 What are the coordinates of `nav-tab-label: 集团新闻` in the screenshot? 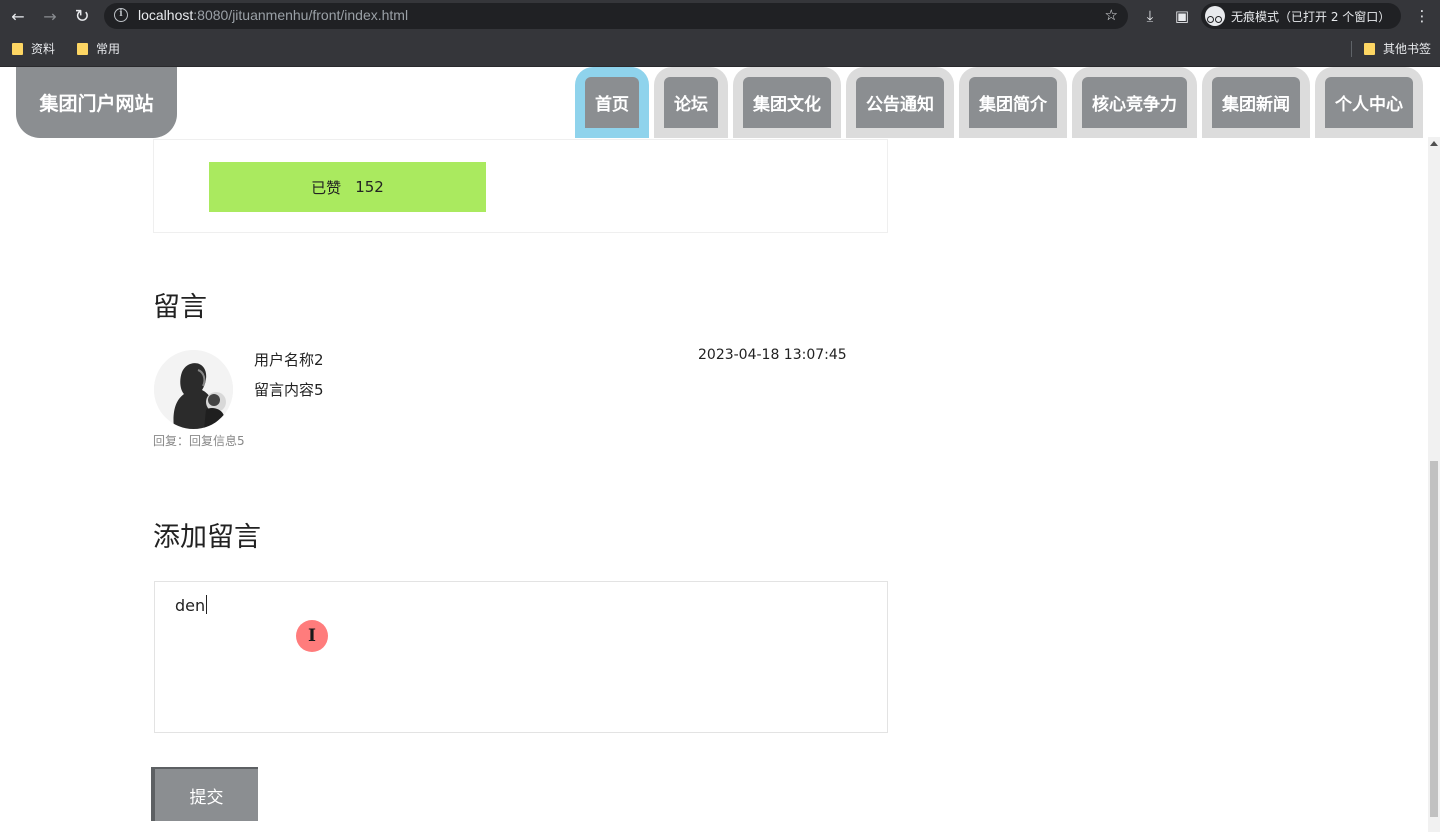 It's located at (1256, 102).